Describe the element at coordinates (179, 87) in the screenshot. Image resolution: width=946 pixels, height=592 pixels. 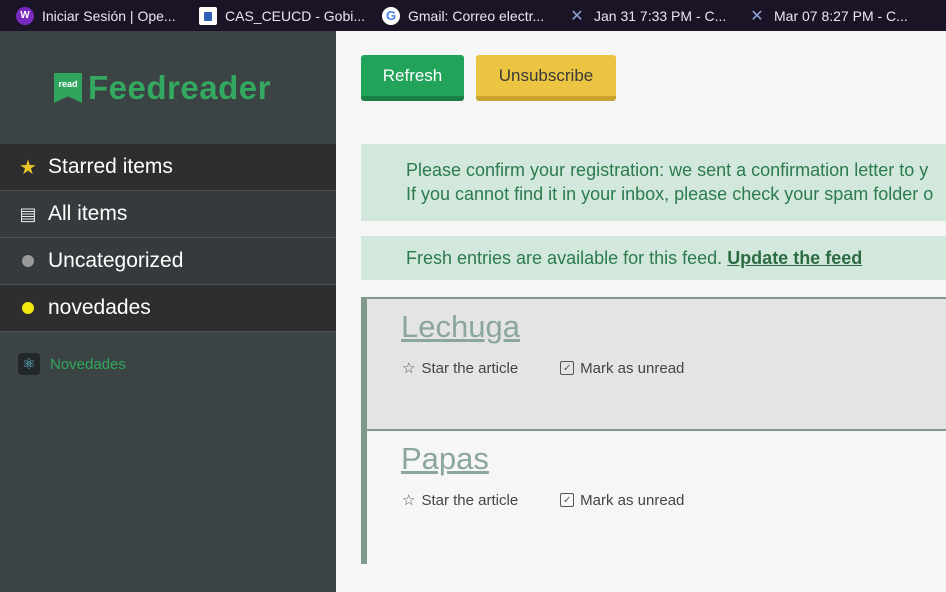
I see `logo-text: Feedreader` at that location.